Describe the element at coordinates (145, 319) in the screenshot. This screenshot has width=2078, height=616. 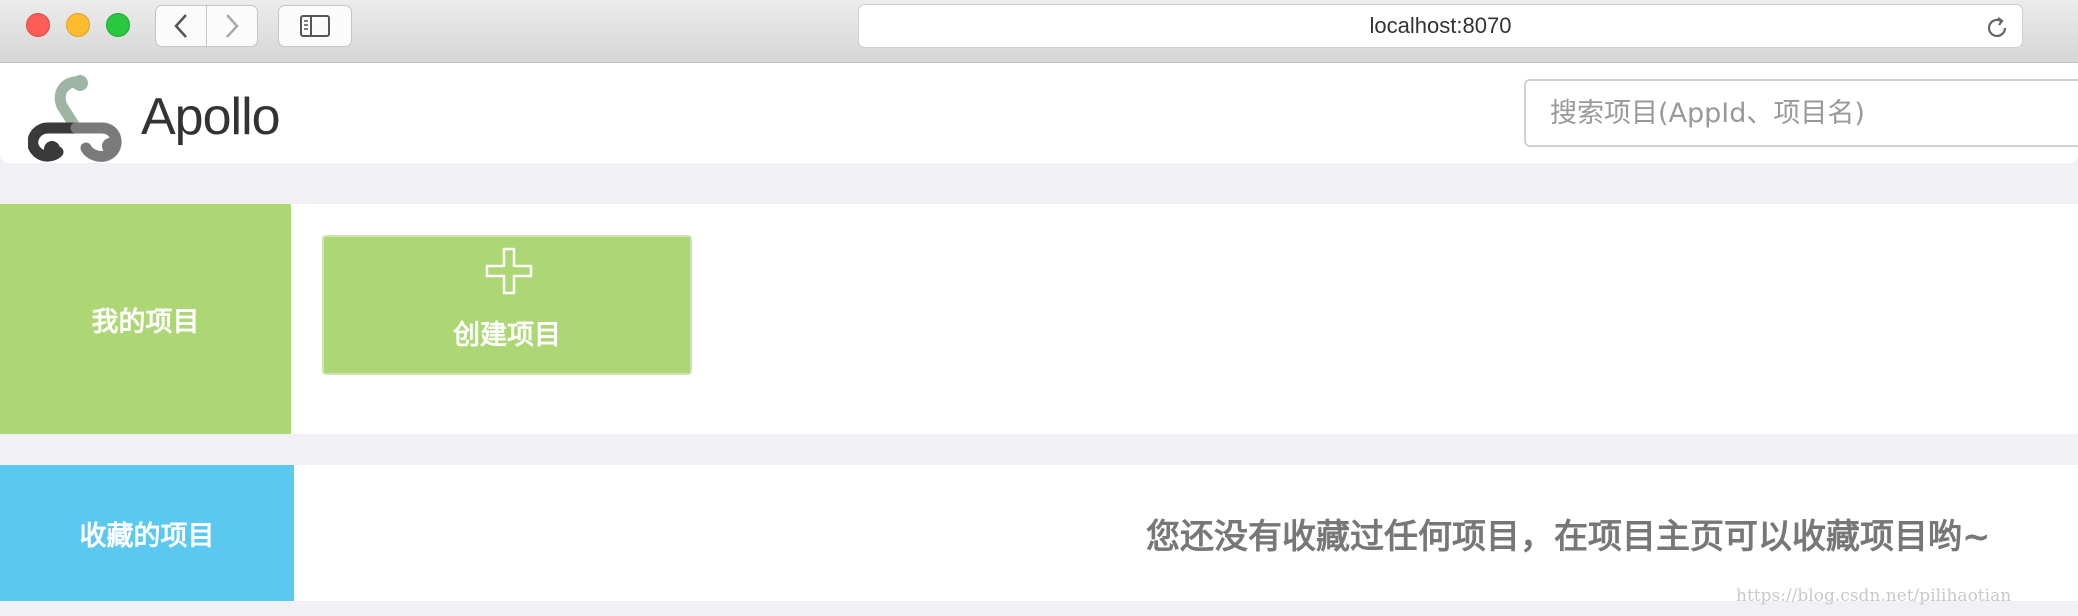
I see `my-projects-label: 我的项目` at that location.